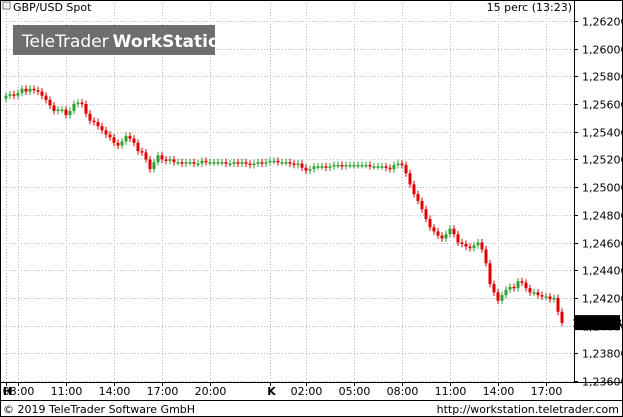  What do you see at coordinates (602, 77) in the screenshot?
I see `y-tick-label: 1,25800` at bounding box center [602, 77].